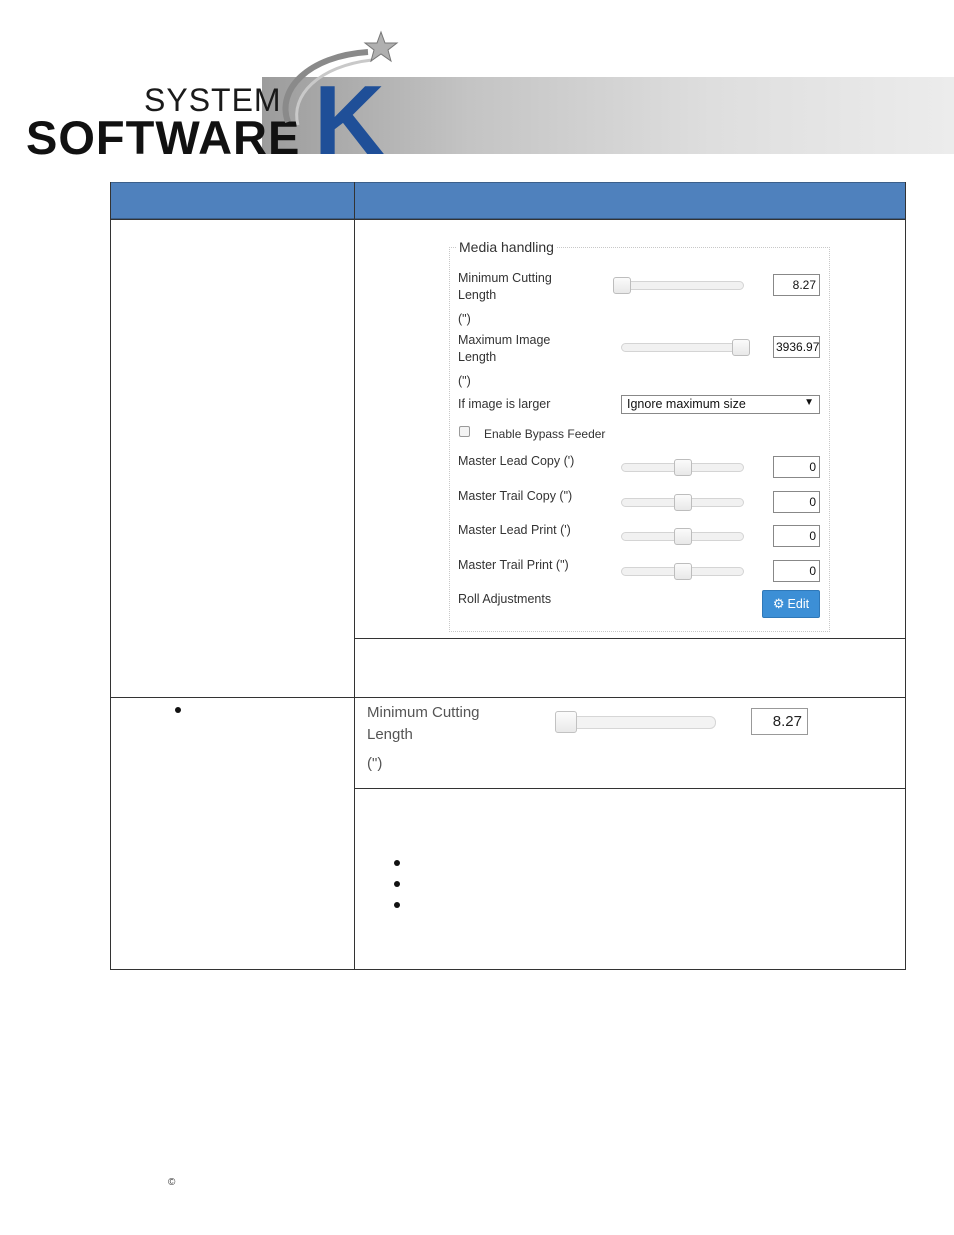 This screenshot has width=954, height=1235. Describe the element at coordinates (679, 285) in the screenshot. I see `min-cutting-slider-track` at that location.